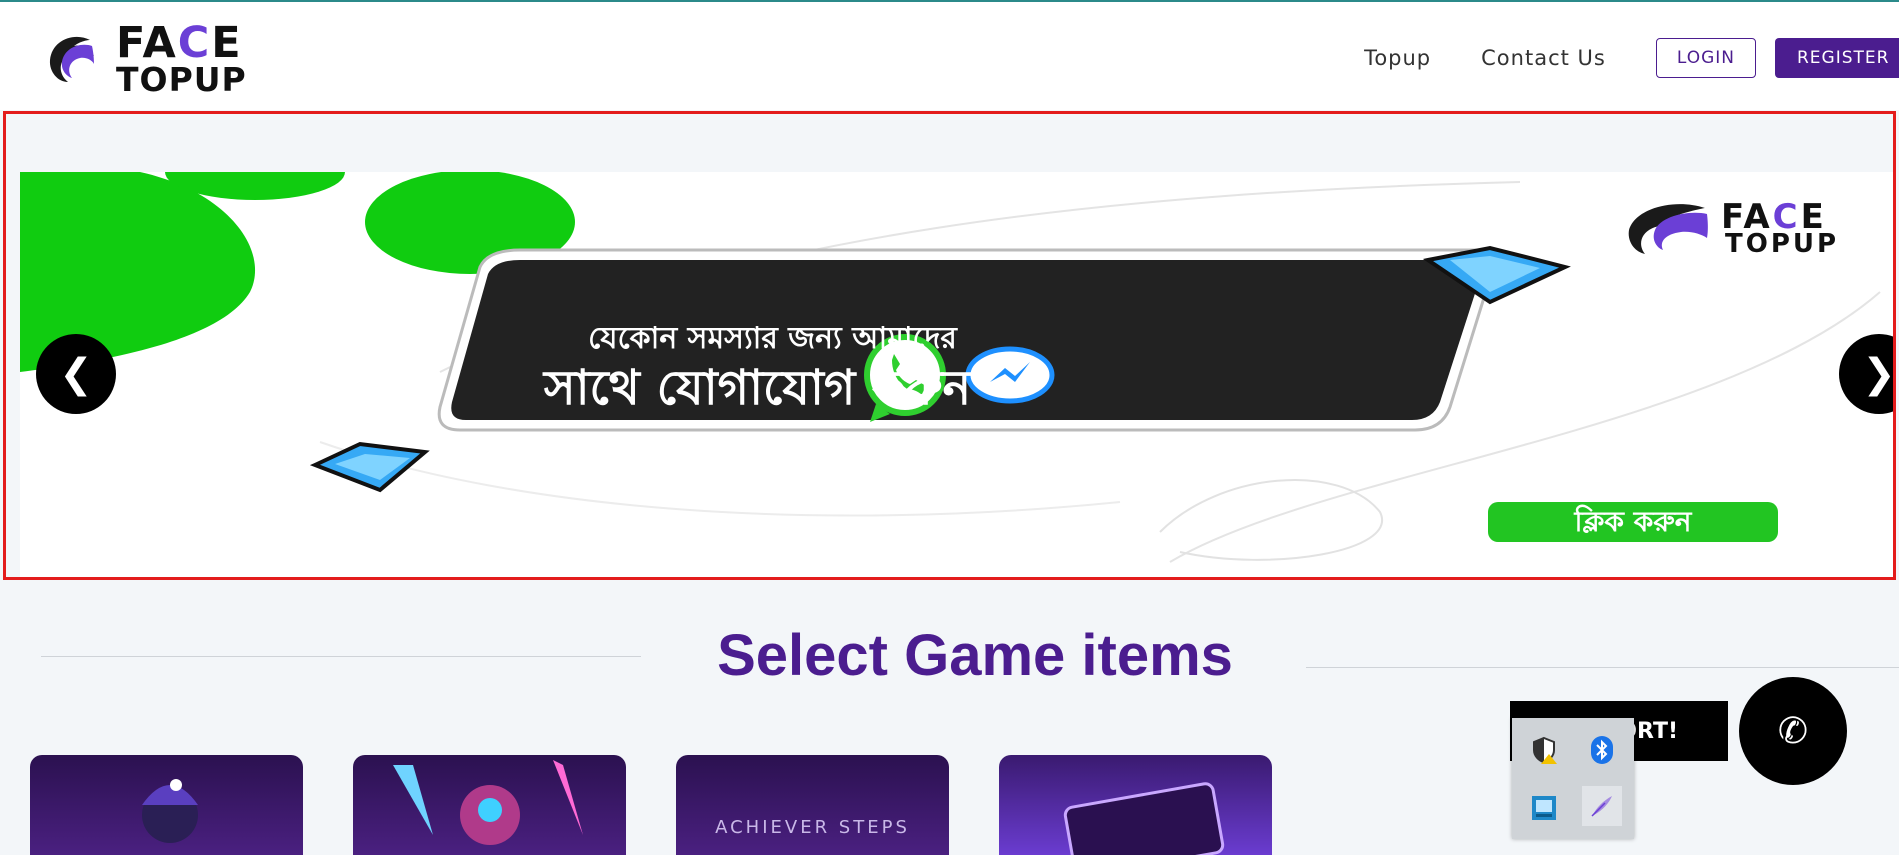 This screenshot has width=1899, height=855. Describe the element at coordinates (1602, 667) in the screenshot. I see `title-divider-right` at that location.